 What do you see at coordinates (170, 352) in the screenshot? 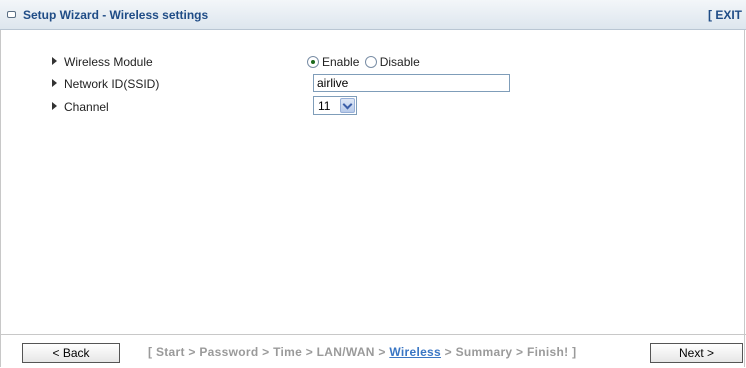
I see `step-start: Start` at bounding box center [170, 352].